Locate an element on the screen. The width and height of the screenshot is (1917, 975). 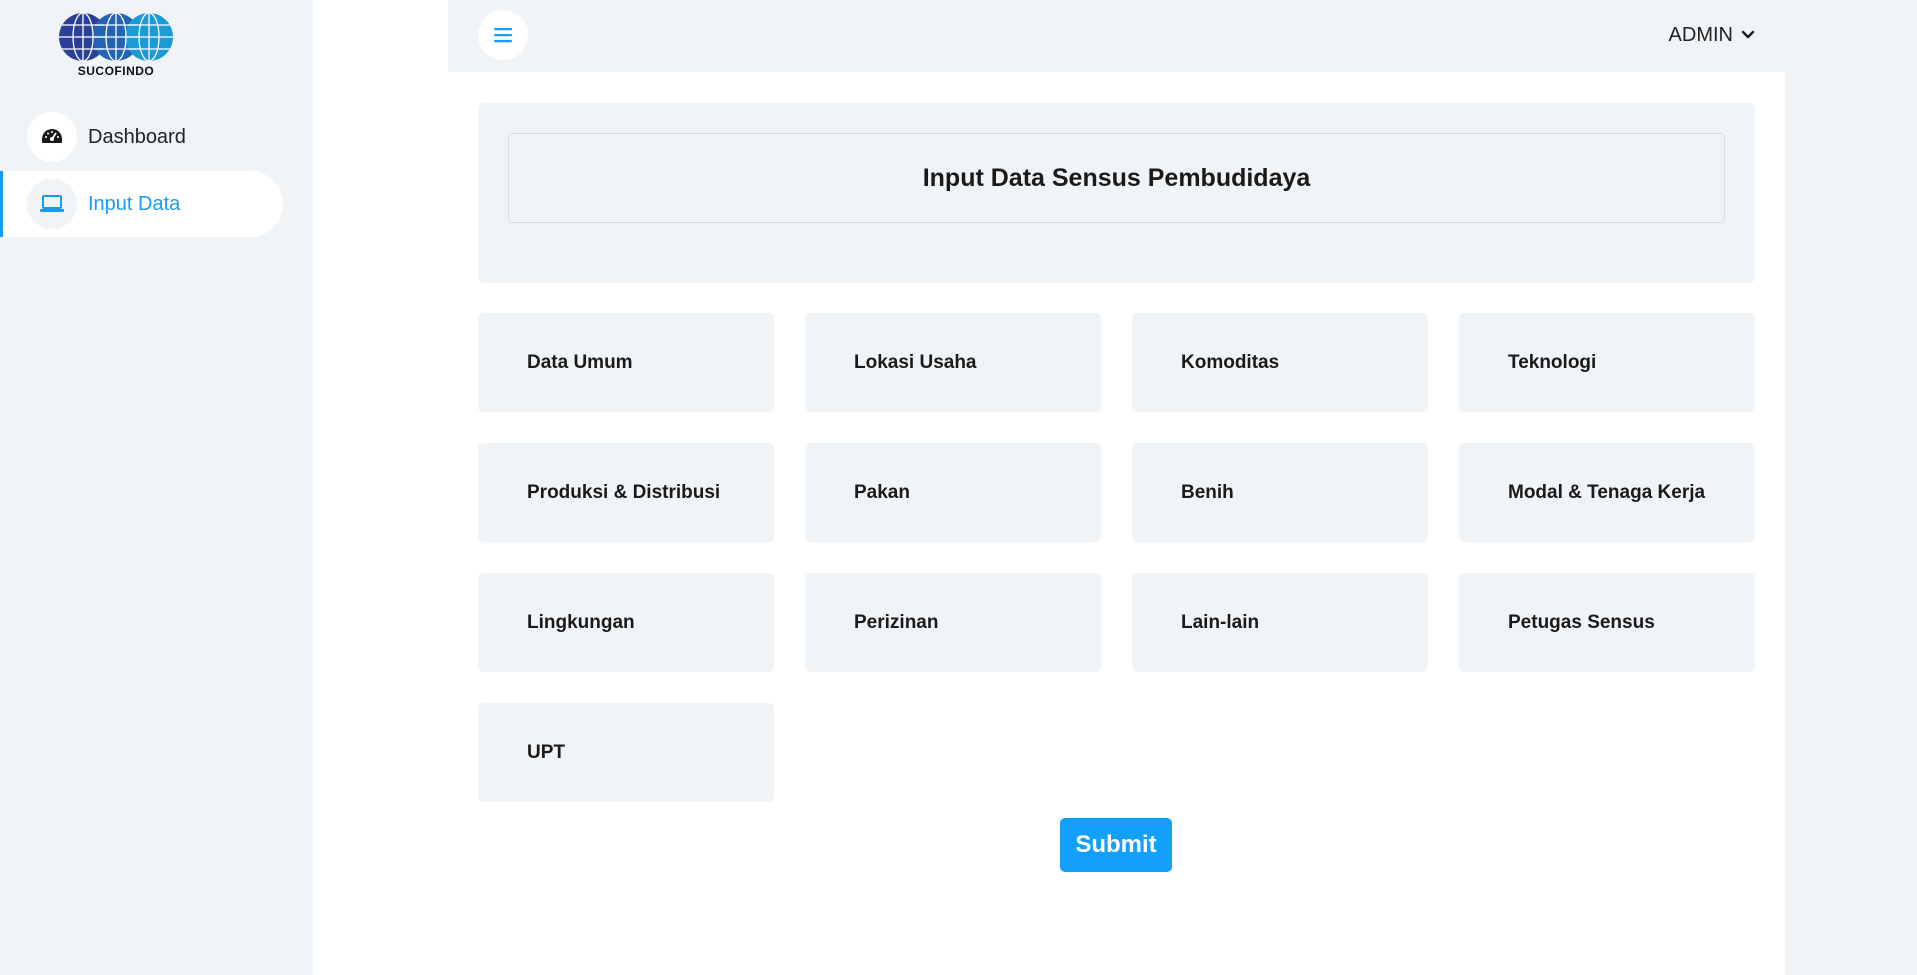
submit-button: Submit is located at coordinates (1116, 845).